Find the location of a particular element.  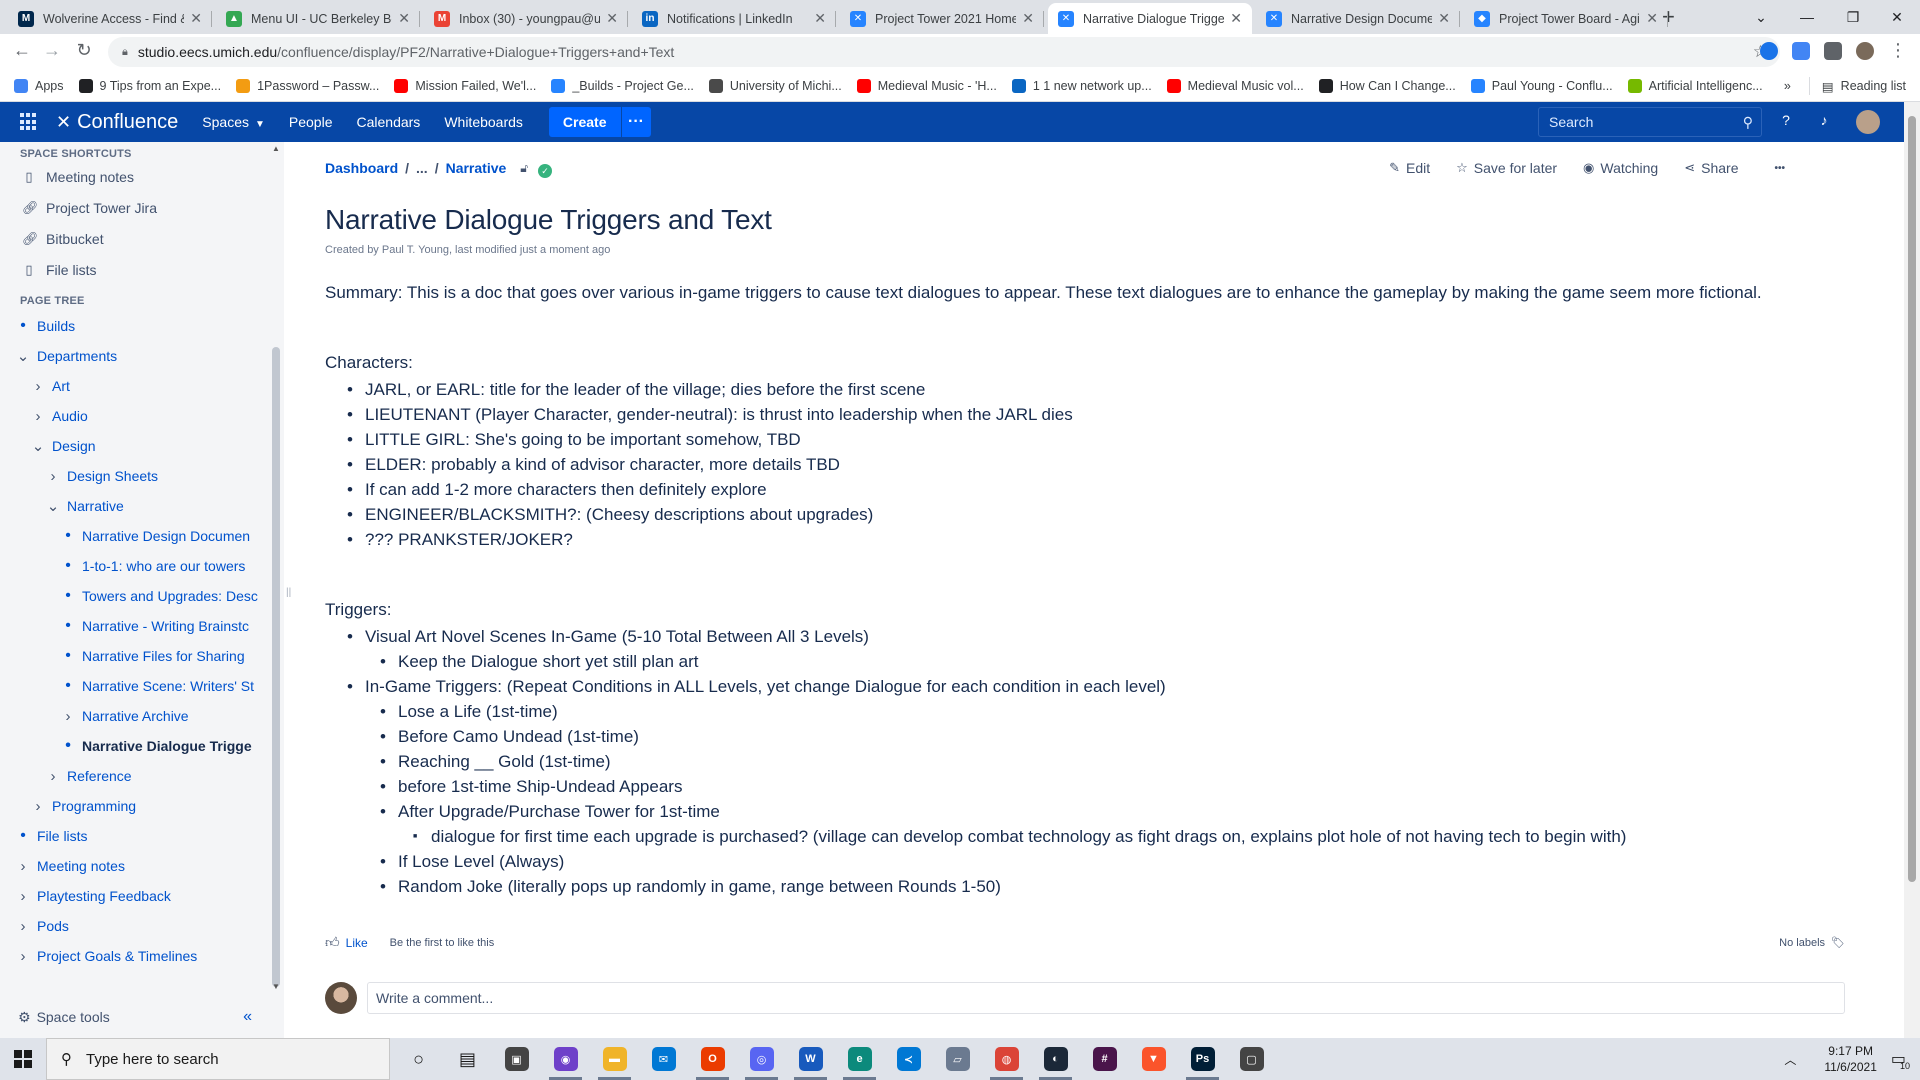

browser-tab: ✕ Narrative Design Docume ✕ is located at coordinates (1358, 18).